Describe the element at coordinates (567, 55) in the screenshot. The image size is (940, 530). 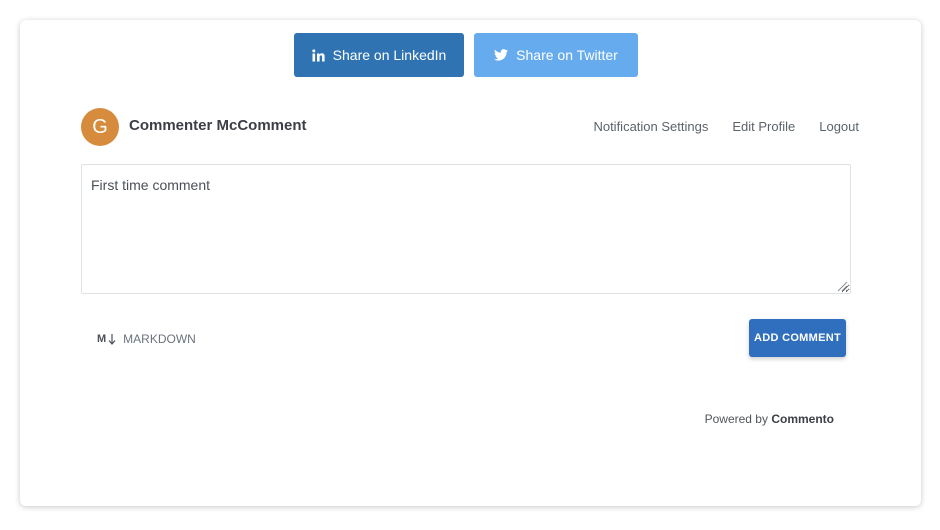
I see `share-twitter-label: Share on Twitter` at that location.